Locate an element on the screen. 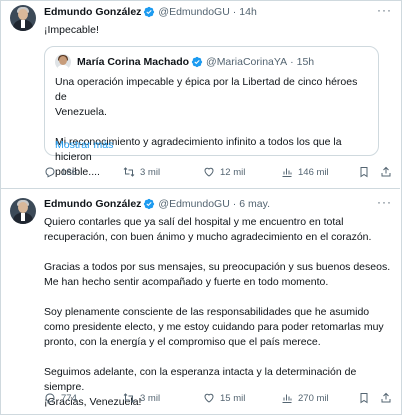 The image size is (402, 415). views-button: 146 mil is located at coordinates (305, 172).